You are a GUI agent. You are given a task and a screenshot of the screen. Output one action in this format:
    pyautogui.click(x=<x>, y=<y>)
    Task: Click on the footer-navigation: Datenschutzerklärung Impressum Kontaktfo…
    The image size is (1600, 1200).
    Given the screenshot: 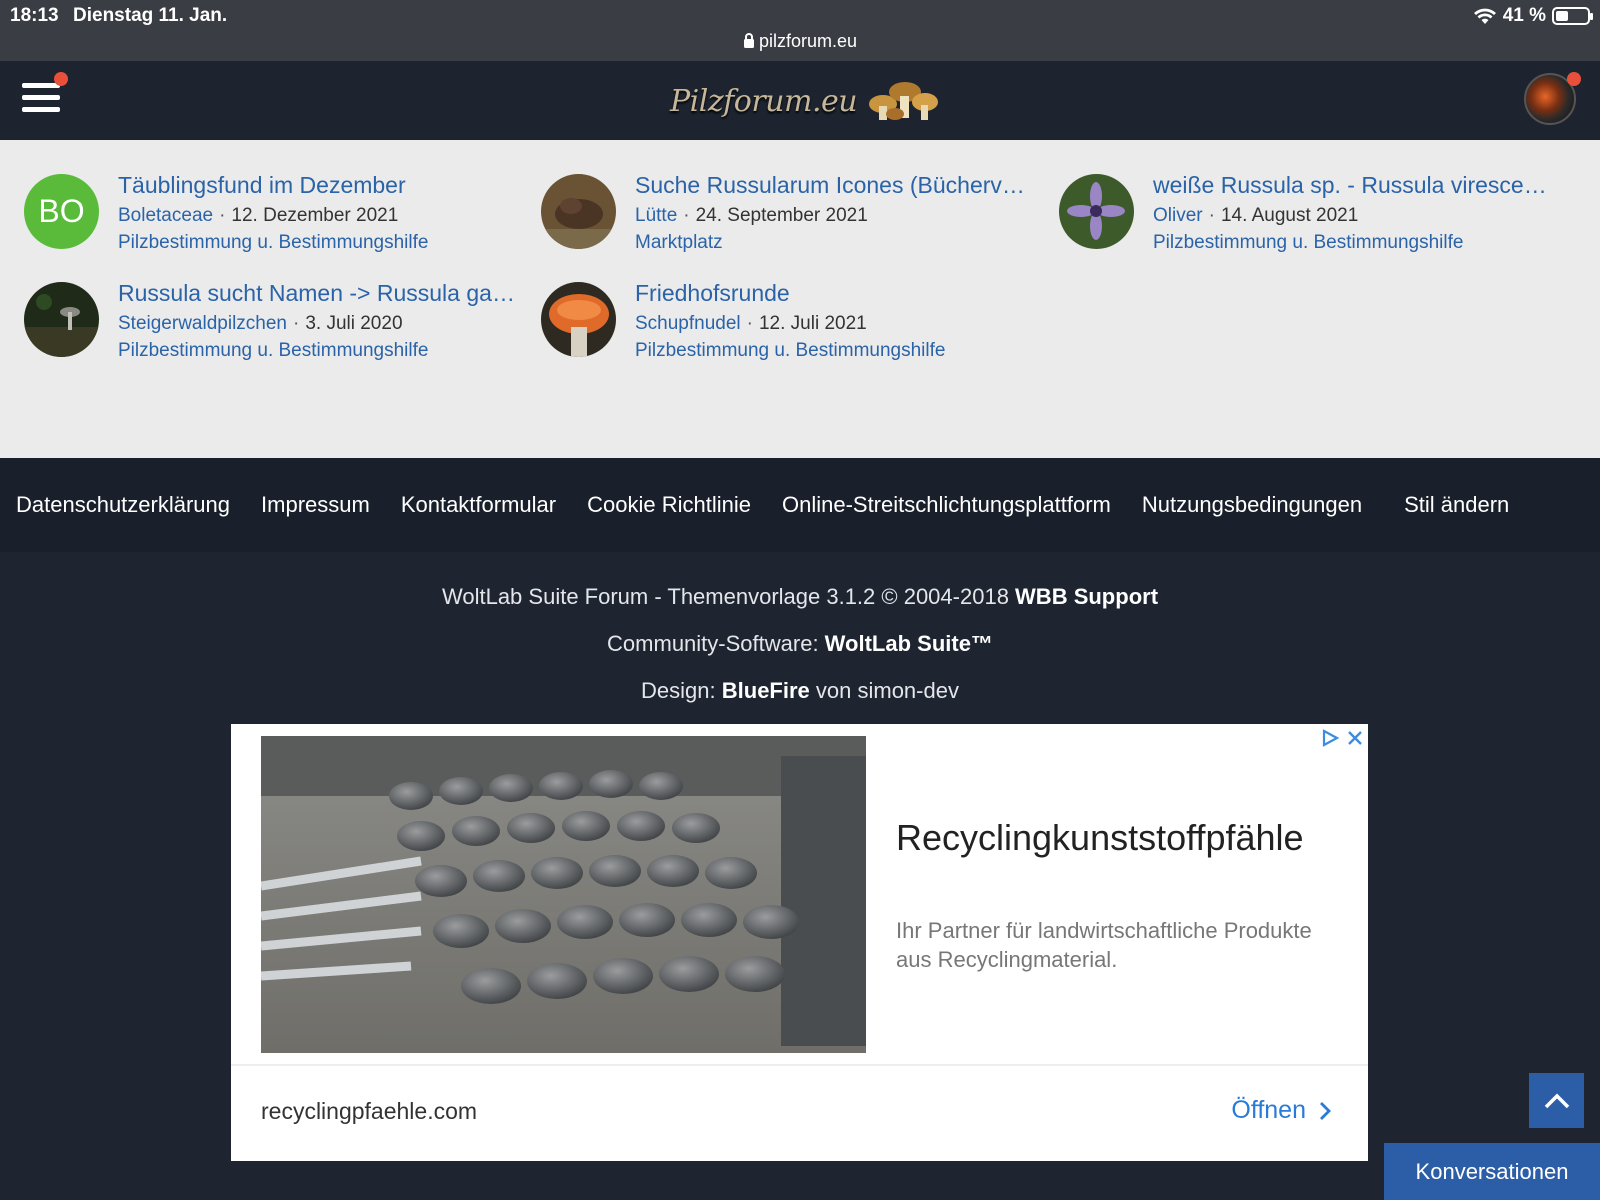 What is the action you would take?
    pyautogui.click(x=800, y=505)
    